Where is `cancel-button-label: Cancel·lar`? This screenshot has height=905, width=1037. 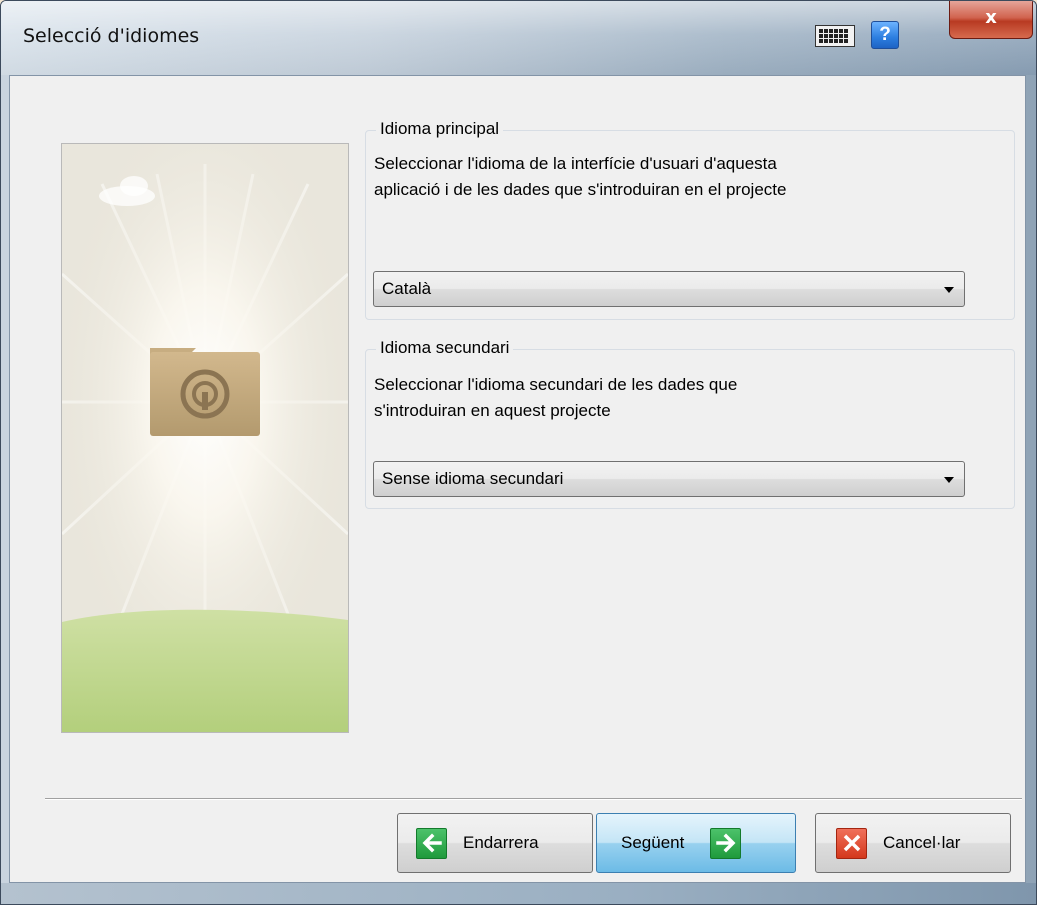 cancel-button-label: Cancel·lar is located at coordinates (922, 842).